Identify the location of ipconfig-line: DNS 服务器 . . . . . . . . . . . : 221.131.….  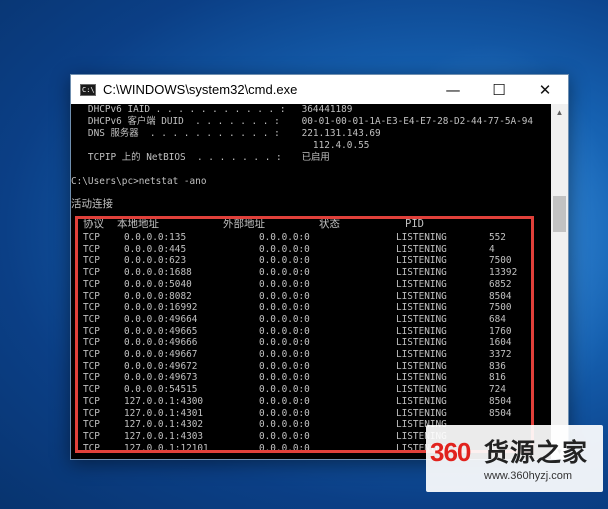
(311, 134).